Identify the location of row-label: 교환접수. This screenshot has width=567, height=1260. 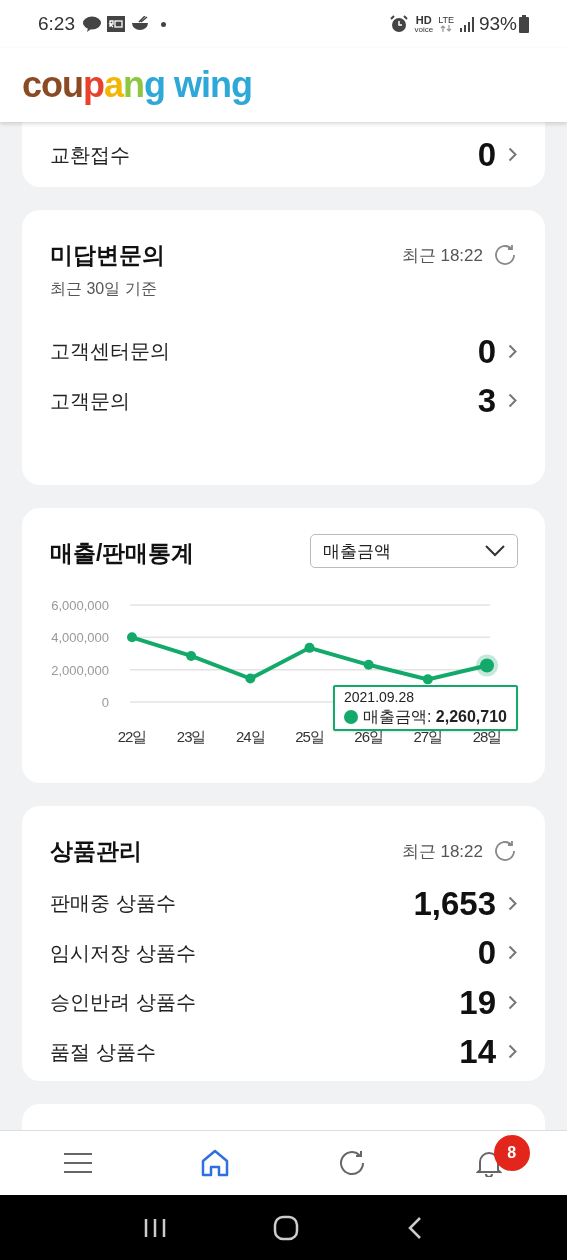
(90, 155).